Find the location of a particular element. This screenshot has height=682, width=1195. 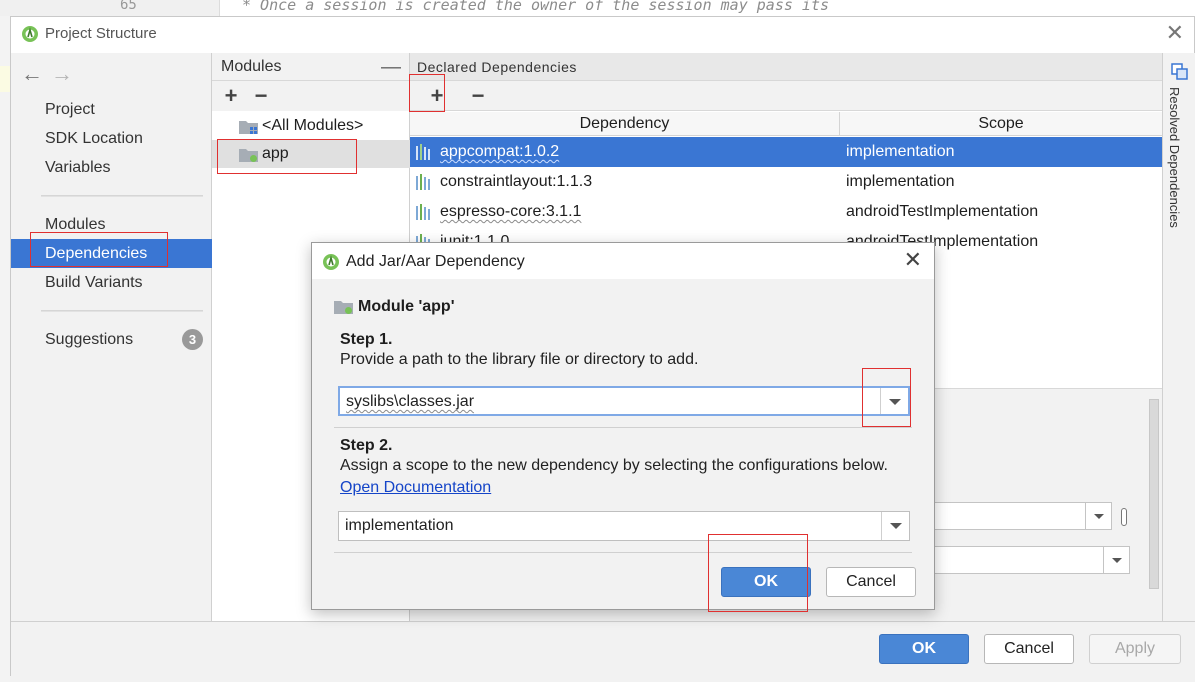

module-name: Module 'app' is located at coordinates (406, 306).